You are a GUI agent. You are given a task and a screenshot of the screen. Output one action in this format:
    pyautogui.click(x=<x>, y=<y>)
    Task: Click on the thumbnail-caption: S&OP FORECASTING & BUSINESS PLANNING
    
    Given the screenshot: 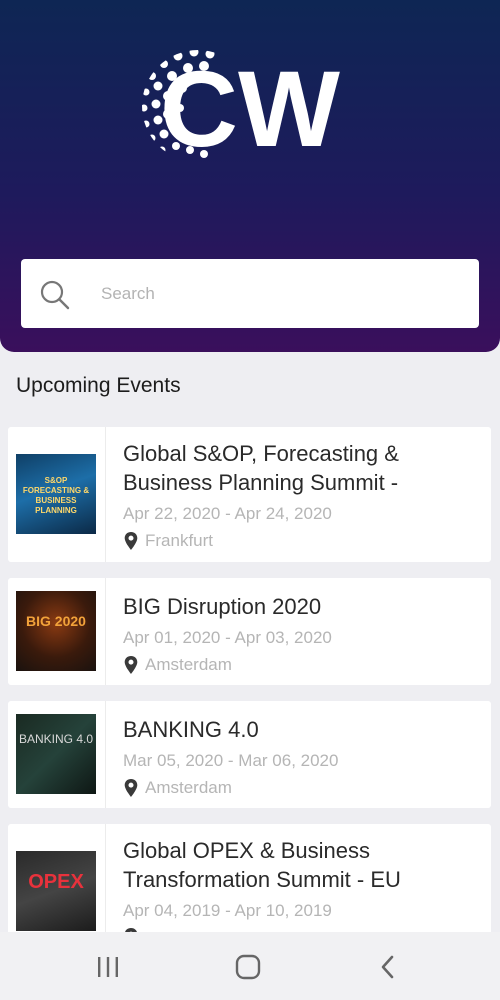 What is the action you would take?
    pyautogui.click(x=56, y=495)
    